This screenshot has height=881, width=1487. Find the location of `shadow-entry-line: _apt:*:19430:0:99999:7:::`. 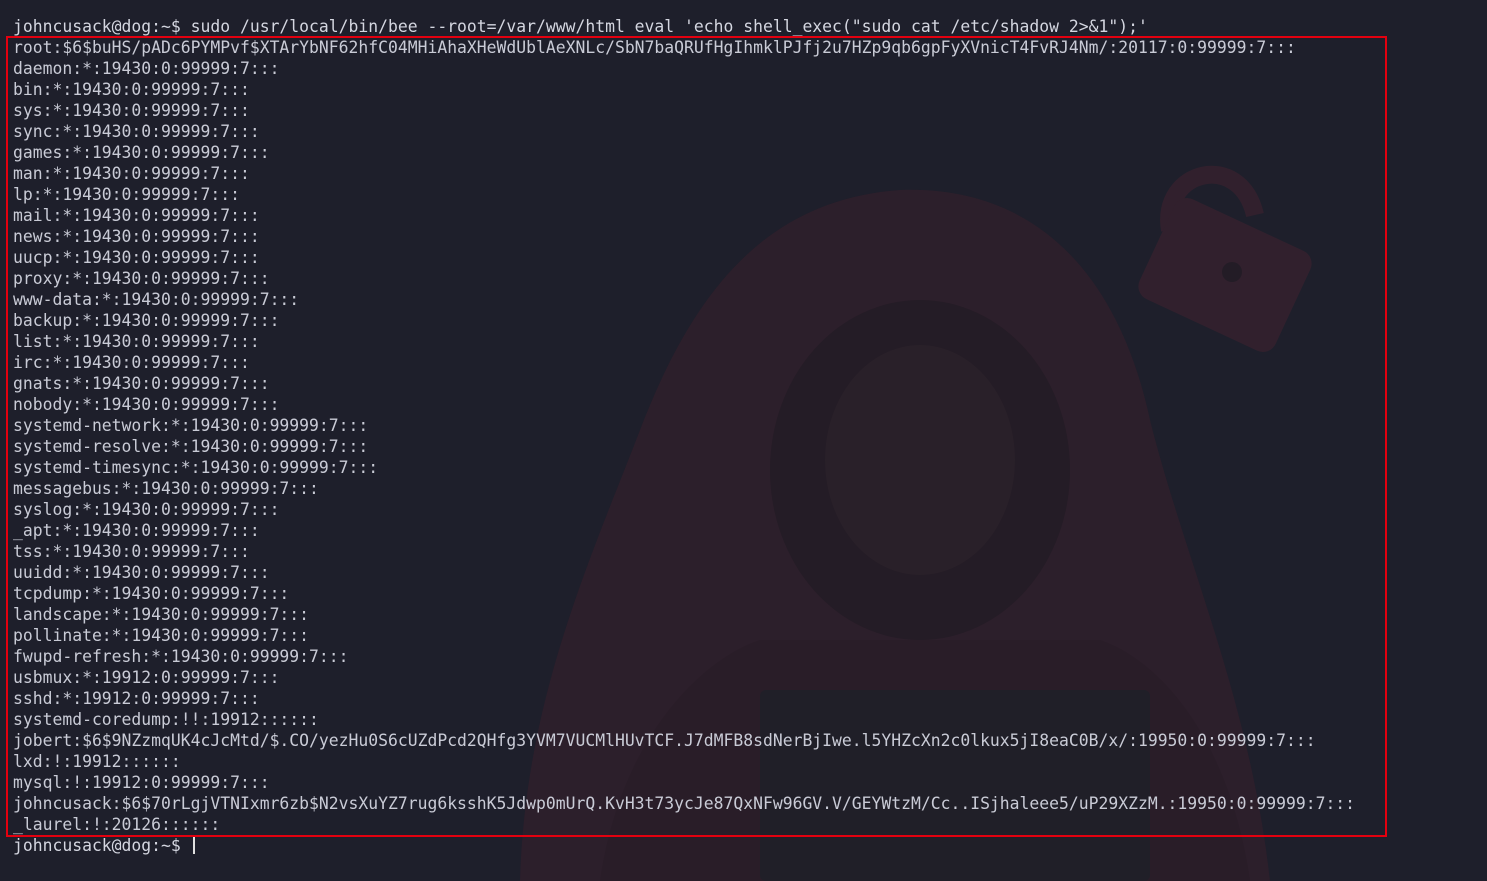

shadow-entry-line: _apt:*:19430:0:99999:7::: is located at coordinates (136, 530).